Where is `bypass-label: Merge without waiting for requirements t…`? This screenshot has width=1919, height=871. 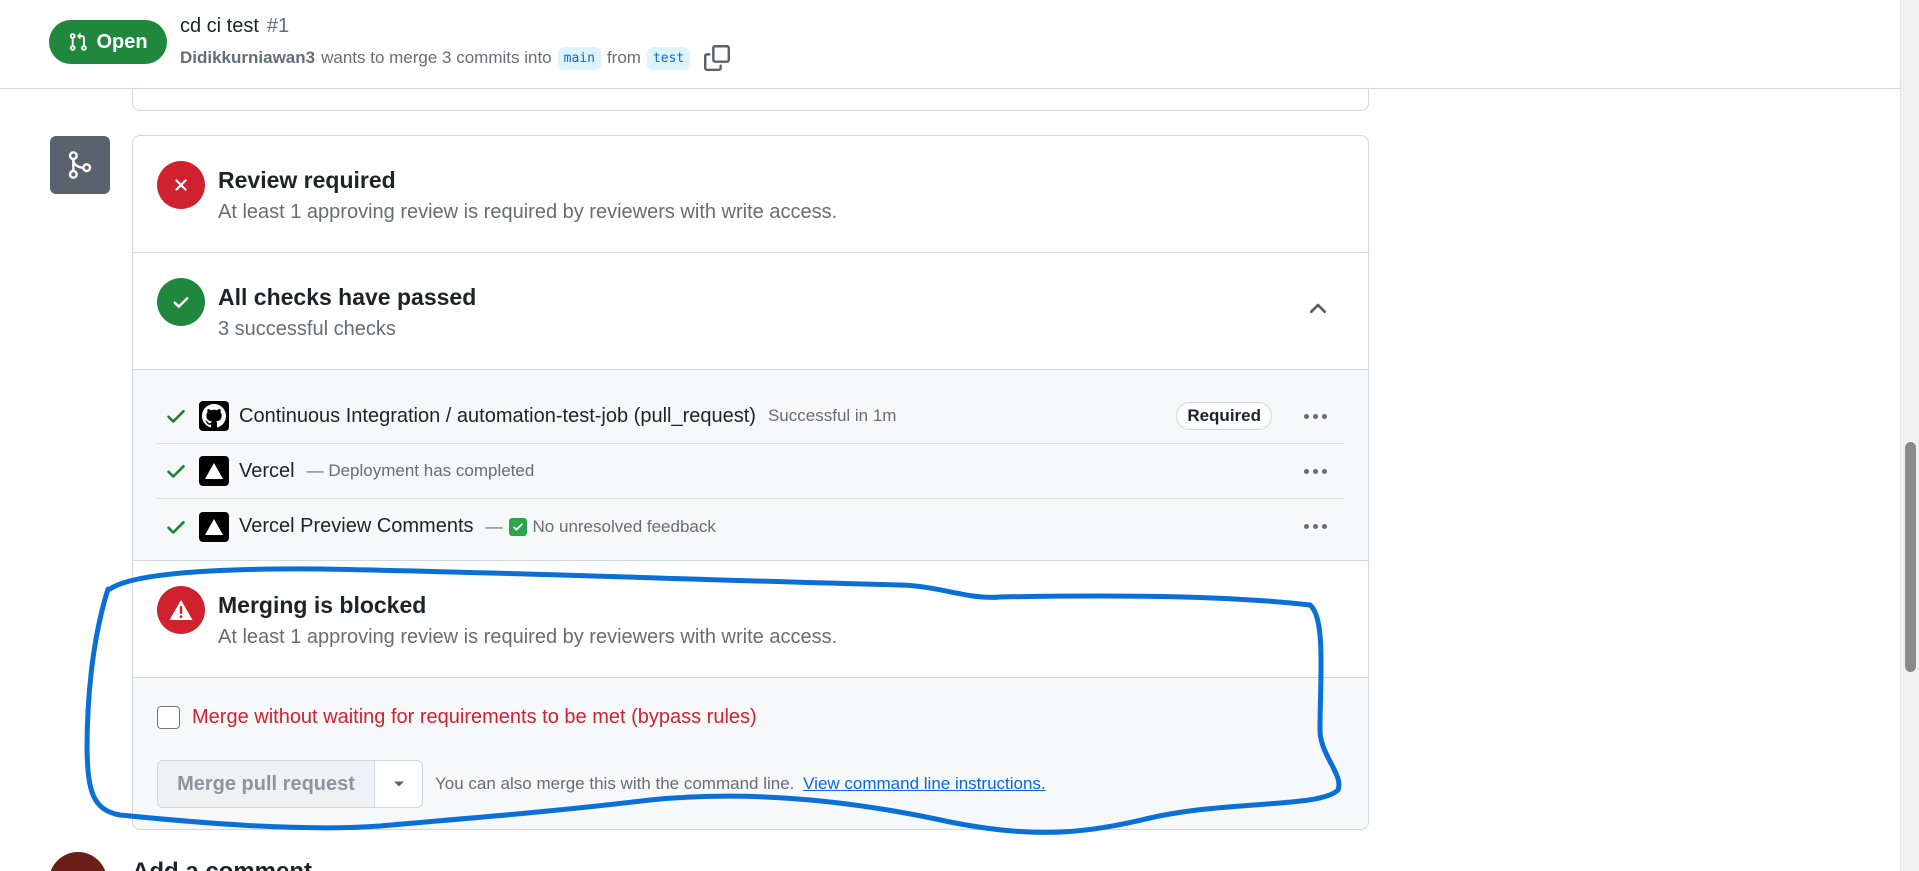
bypass-label: Merge without waiting for requirements t… is located at coordinates (474, 717).